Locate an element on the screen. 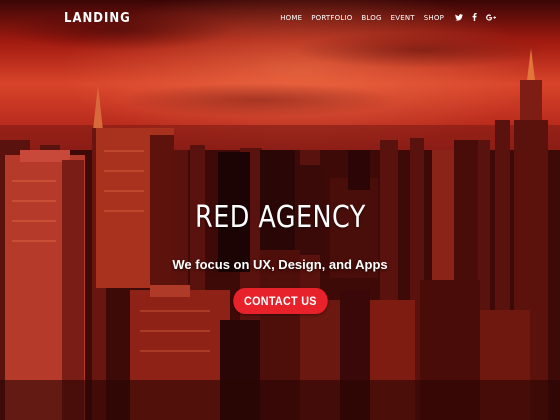 The height and width of the screenshot is (420, 560). top-navbar: LANDING HOME PORTFOLIO BLOG EVENT SHOP is located at coordinates (280, 18).